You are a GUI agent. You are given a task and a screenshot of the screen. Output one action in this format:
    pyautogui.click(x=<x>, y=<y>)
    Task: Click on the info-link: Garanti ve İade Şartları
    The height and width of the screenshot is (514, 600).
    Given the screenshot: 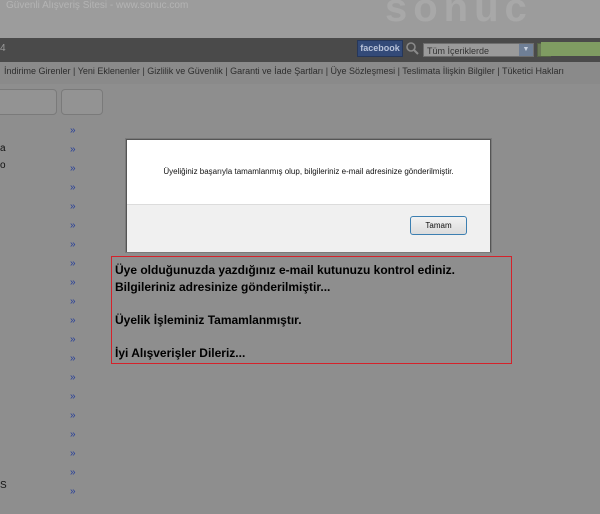 What is the action you would take?
    pyautogui.click(x=276, y=71)
    